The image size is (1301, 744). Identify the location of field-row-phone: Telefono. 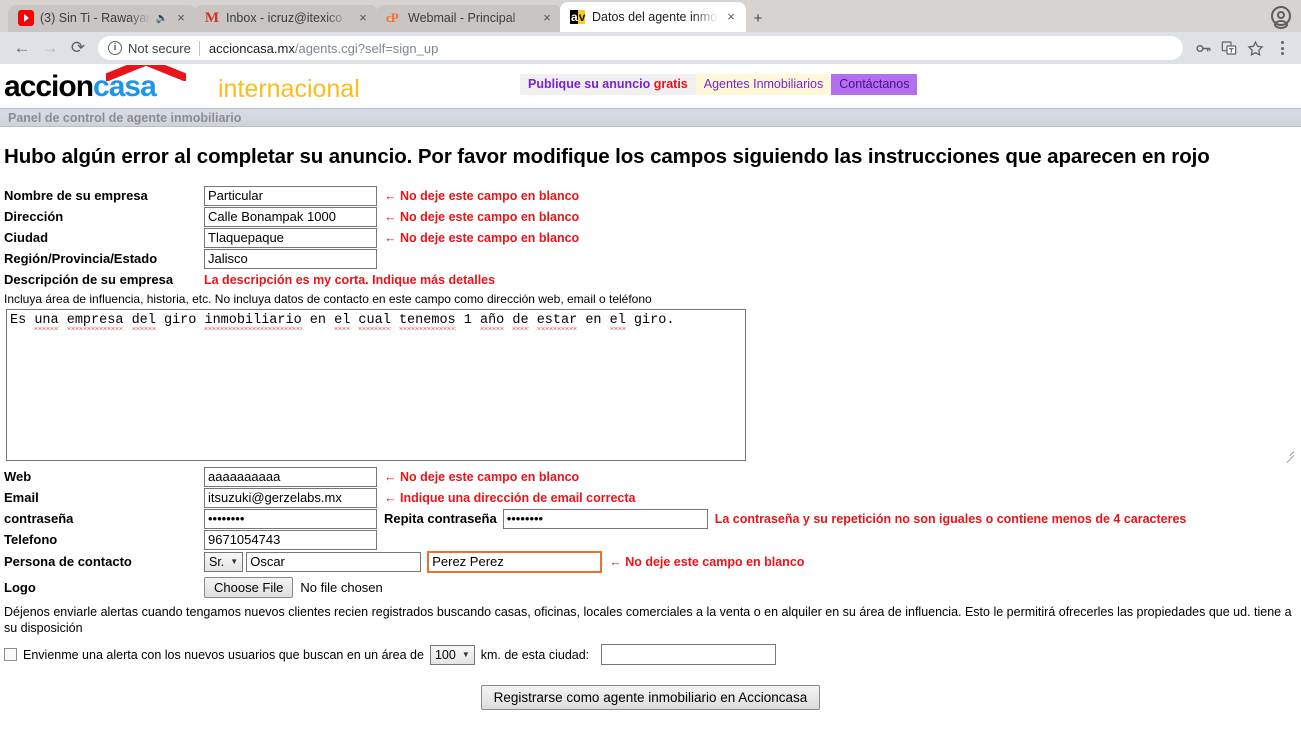
(650, 539).